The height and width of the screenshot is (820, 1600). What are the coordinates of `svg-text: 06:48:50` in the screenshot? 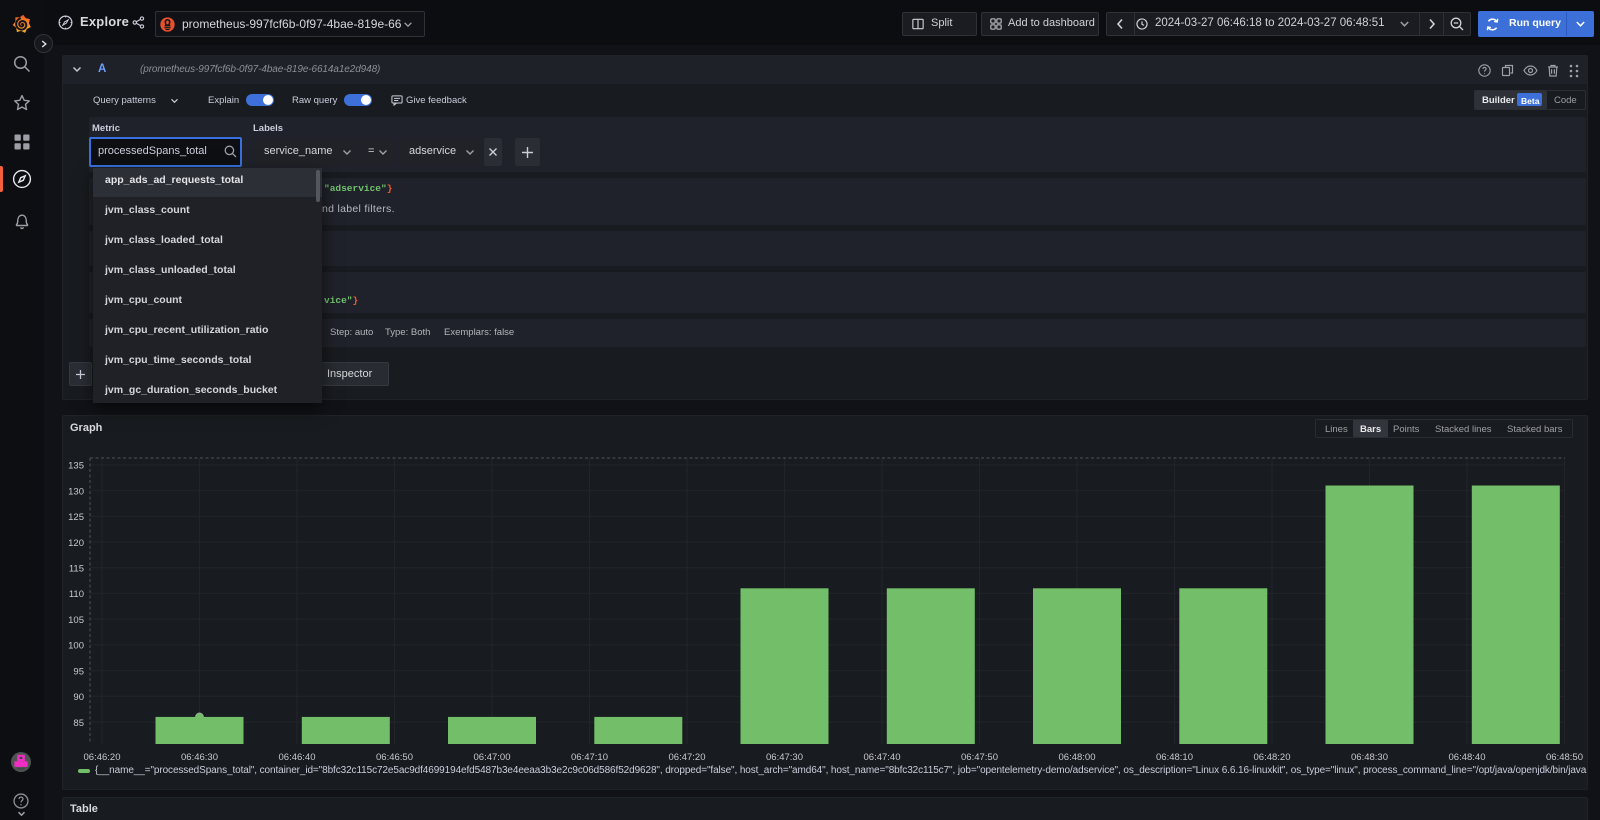 It's located at (1564, 757).